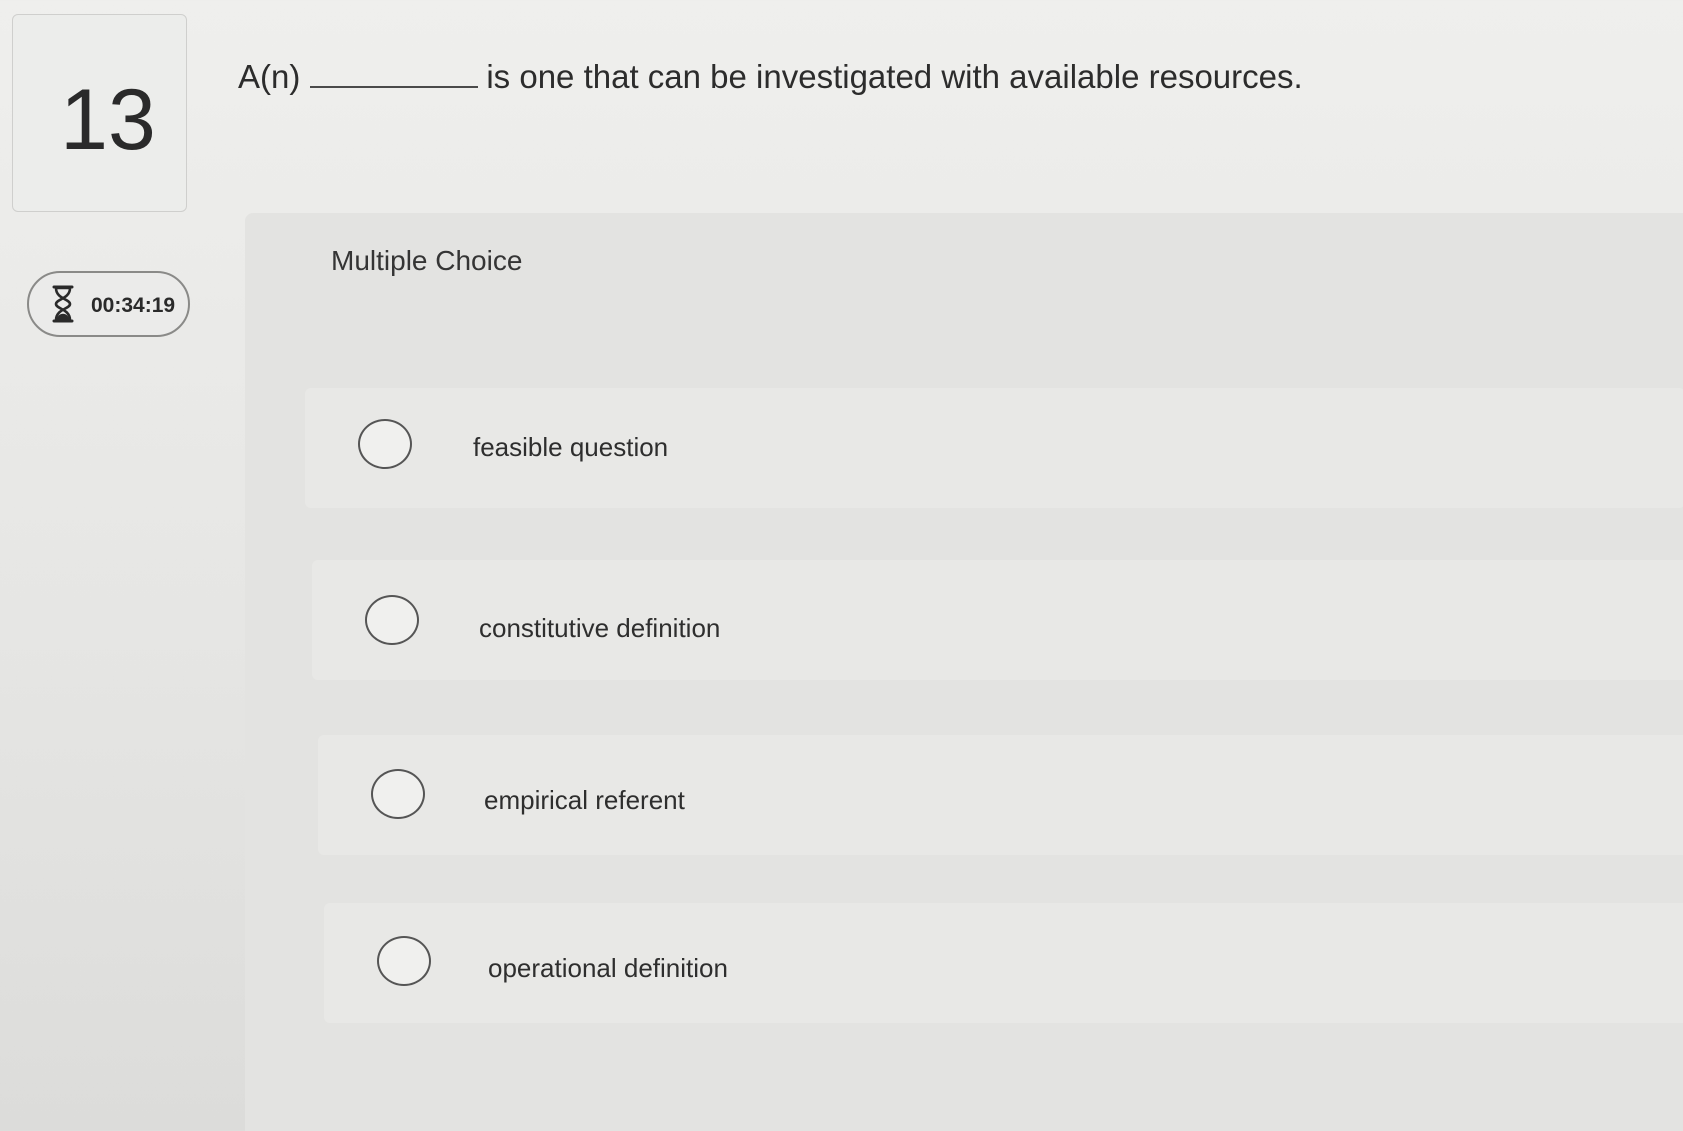 The image size is (1683, 1131). Describe the element at coordinates (584, 800) in the screenshot. I see `option-label: empirical referent` at that location.